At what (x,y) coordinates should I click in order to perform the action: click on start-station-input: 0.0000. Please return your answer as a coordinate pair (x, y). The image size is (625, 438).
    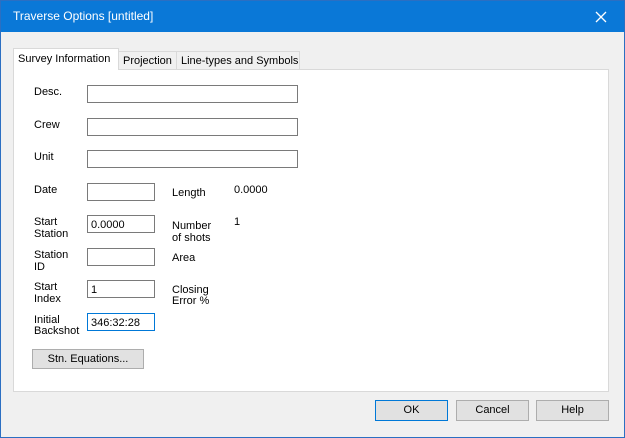
    Looking at the image, I should click on (121, 224).